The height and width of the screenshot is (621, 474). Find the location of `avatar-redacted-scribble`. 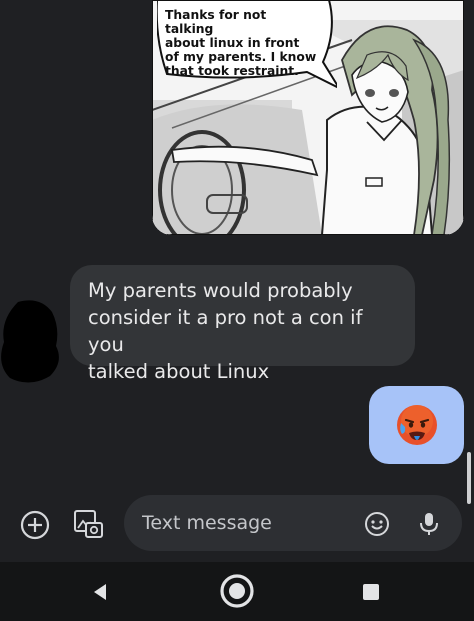

avatar-redacted-scribble is located at coordinates (30, 341).